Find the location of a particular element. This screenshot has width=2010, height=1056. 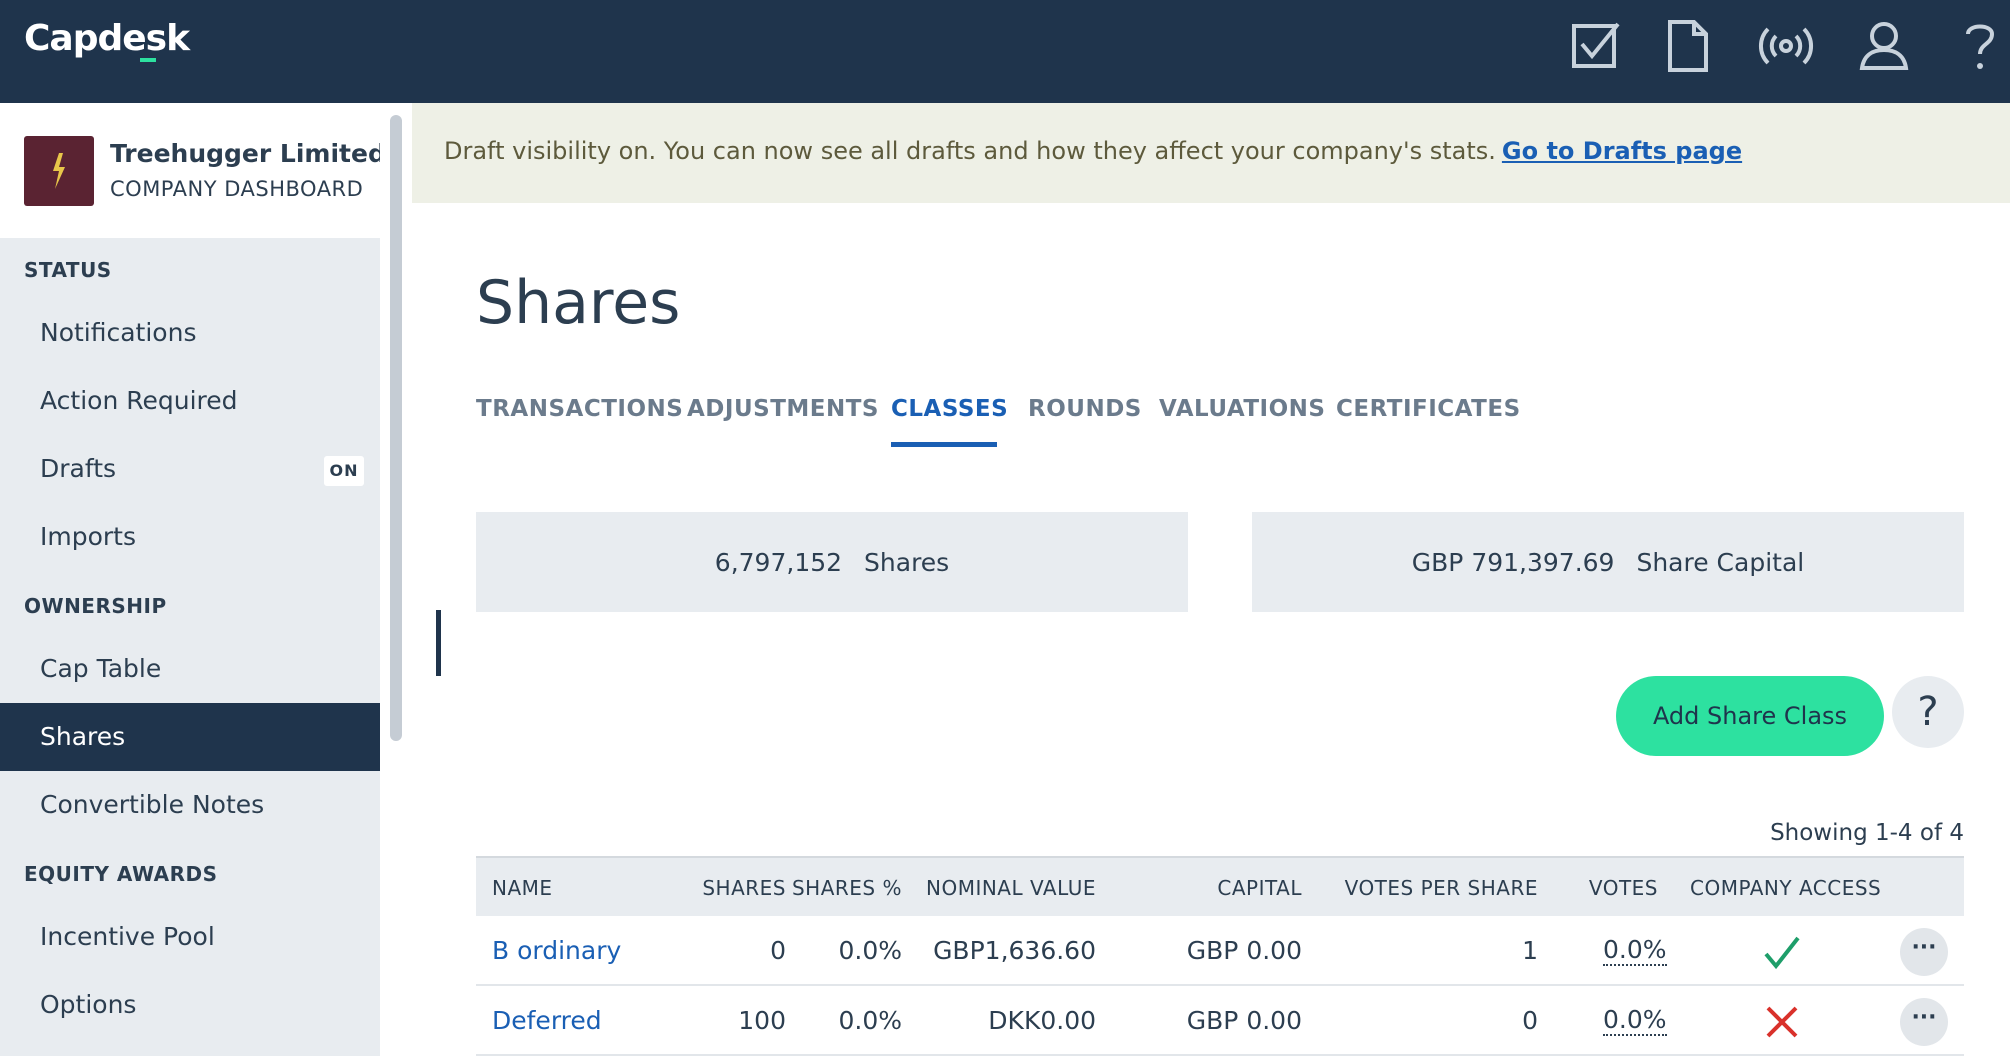

tasks-checkbox-icon is located at coordinates (1596, 46).